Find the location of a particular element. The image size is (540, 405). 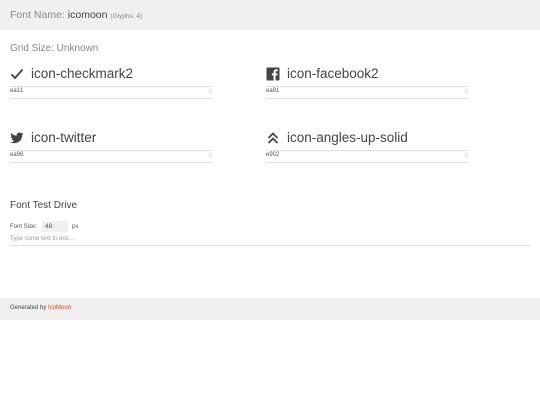

angles-up-icon is located at coordinates (273, 138).